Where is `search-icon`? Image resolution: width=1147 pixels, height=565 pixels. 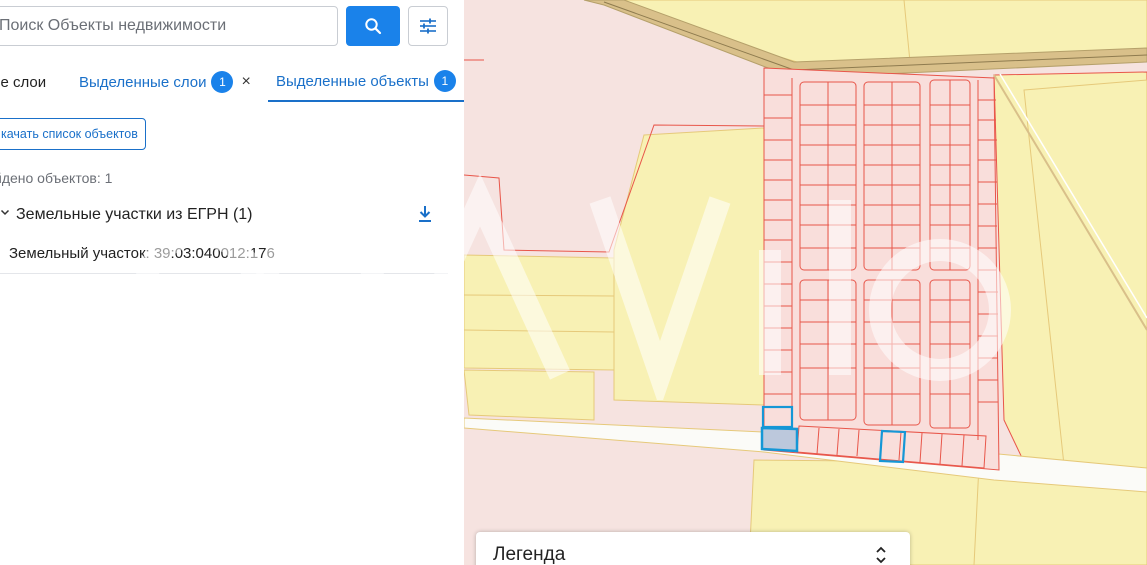
search-icon is located at coordinates (373, 26).